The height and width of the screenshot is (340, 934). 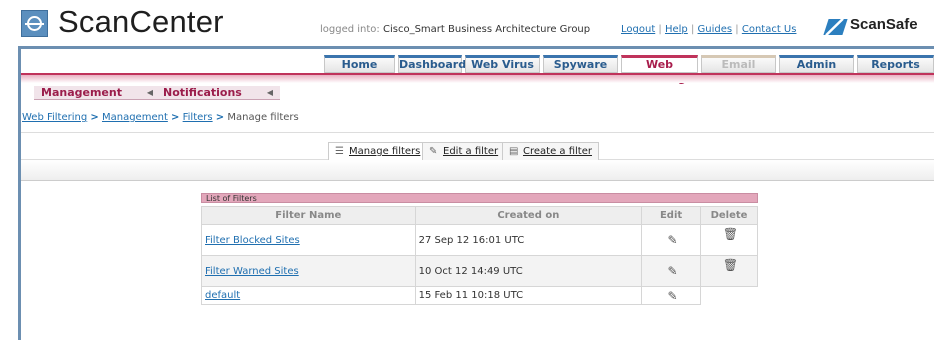 I want to click on tab-spyware: Spyware, so click(x=580, y=64).